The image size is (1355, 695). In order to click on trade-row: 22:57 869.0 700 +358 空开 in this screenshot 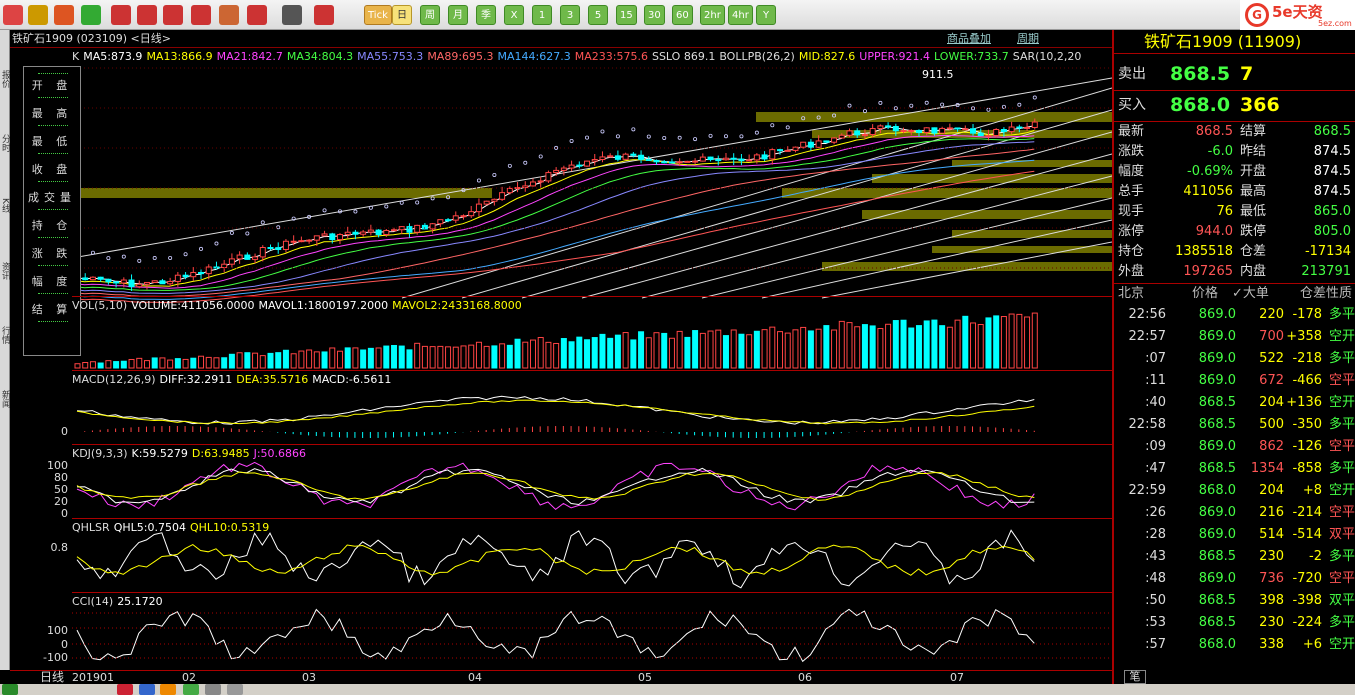, I will do `click(1234, 337)`.